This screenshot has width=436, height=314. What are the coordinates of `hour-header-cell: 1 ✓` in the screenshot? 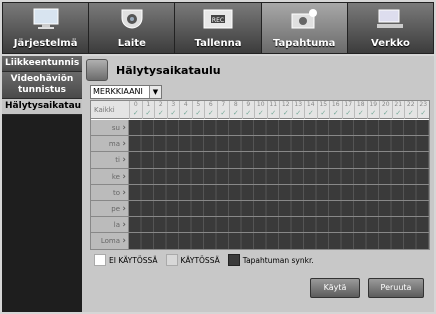 It's located at (148, 110).